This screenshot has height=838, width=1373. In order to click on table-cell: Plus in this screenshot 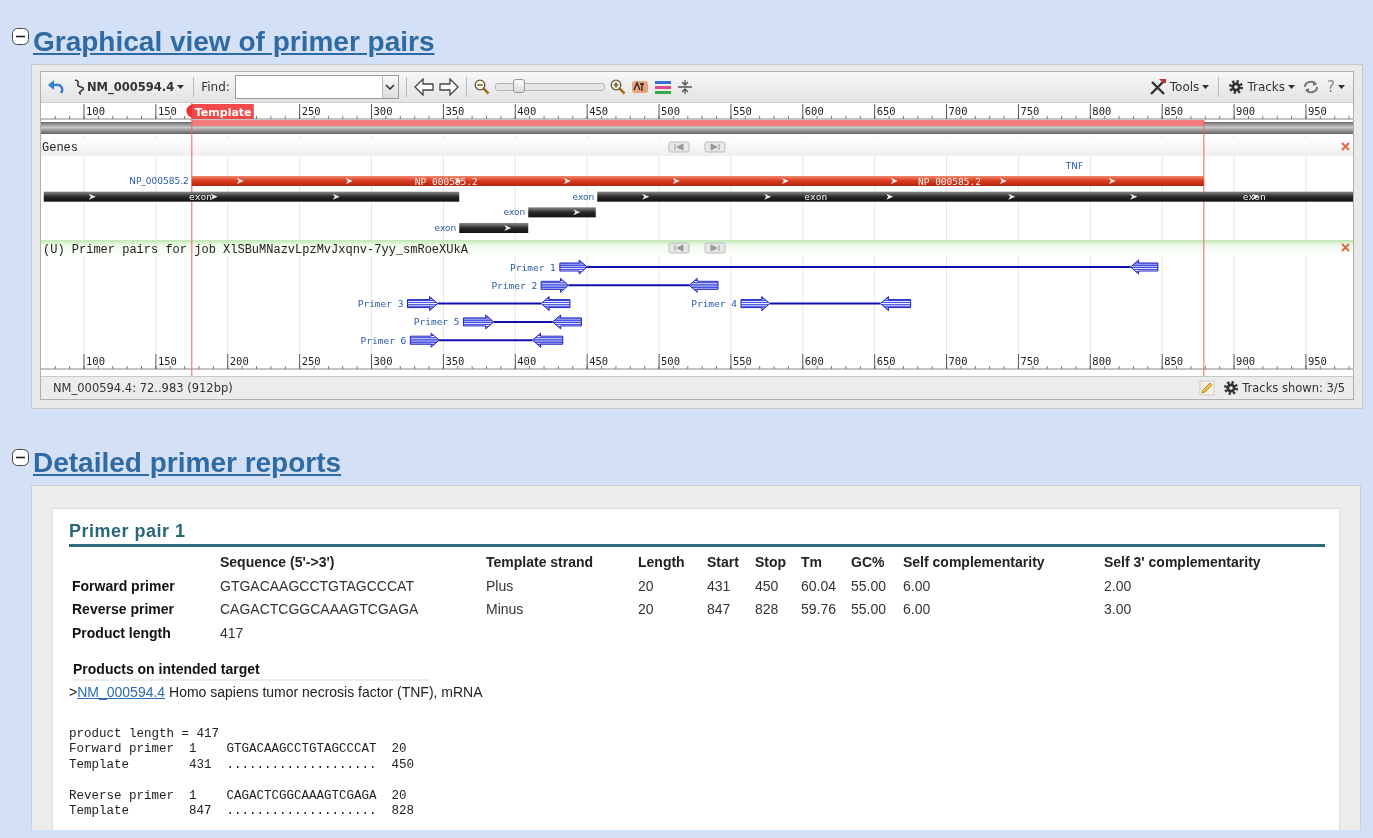, I will do `click(562, 586)`.